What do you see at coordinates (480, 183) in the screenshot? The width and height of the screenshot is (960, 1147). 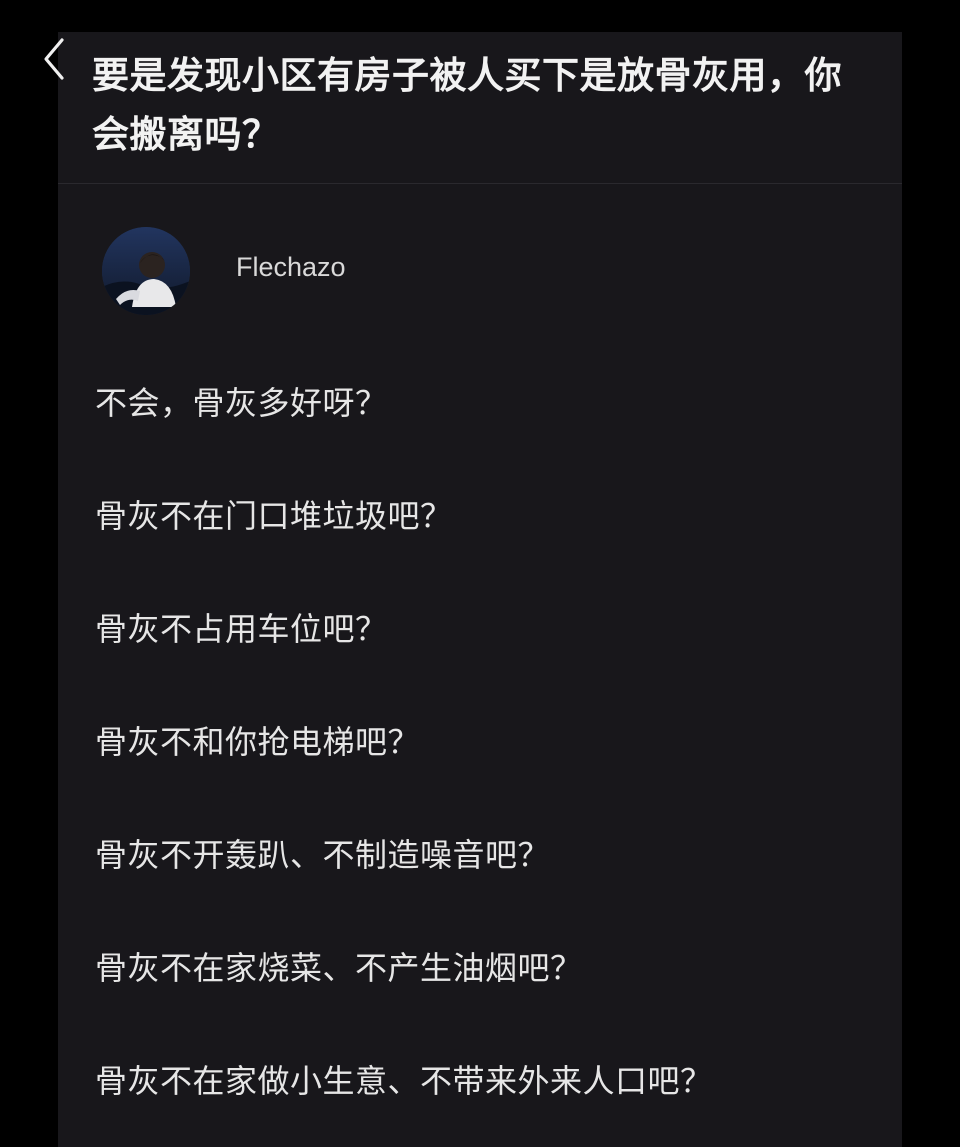 I see `header-divider` at bounding box center [480, 183].